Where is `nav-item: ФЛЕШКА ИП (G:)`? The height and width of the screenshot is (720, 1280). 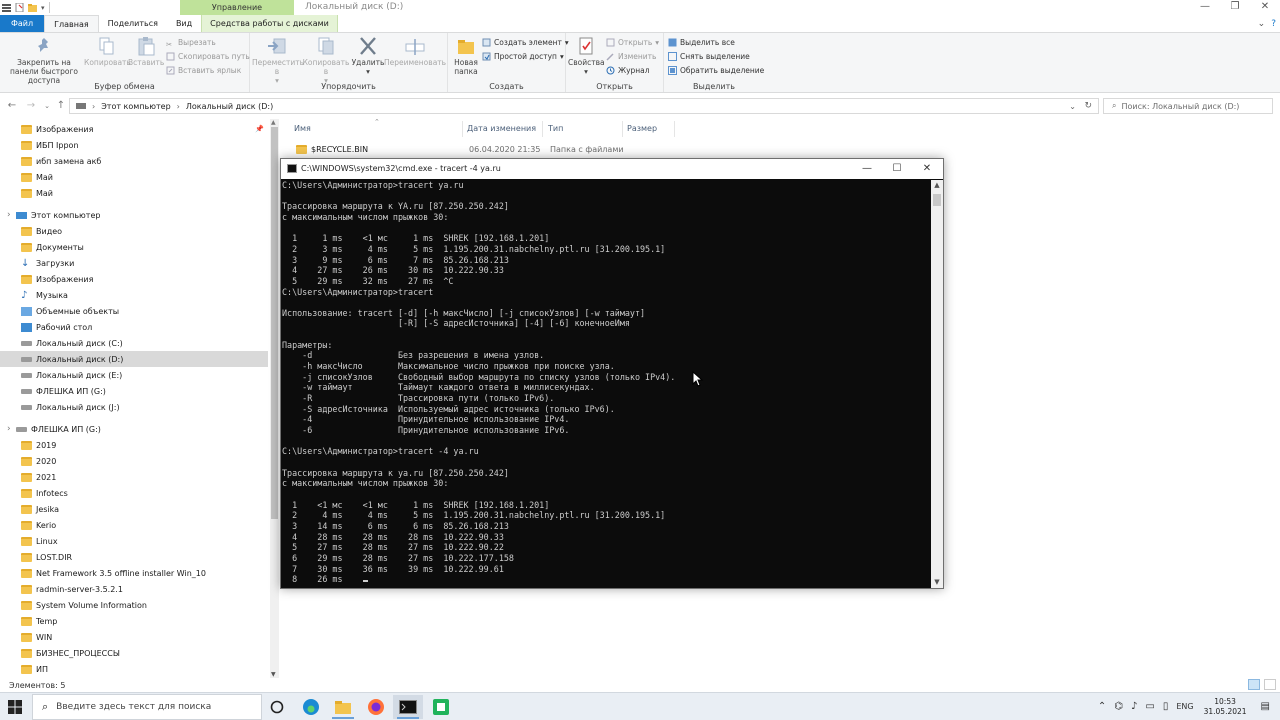
nav-item: ФЛЕШКА ИП (G:) is located at coordinates (134, 391).